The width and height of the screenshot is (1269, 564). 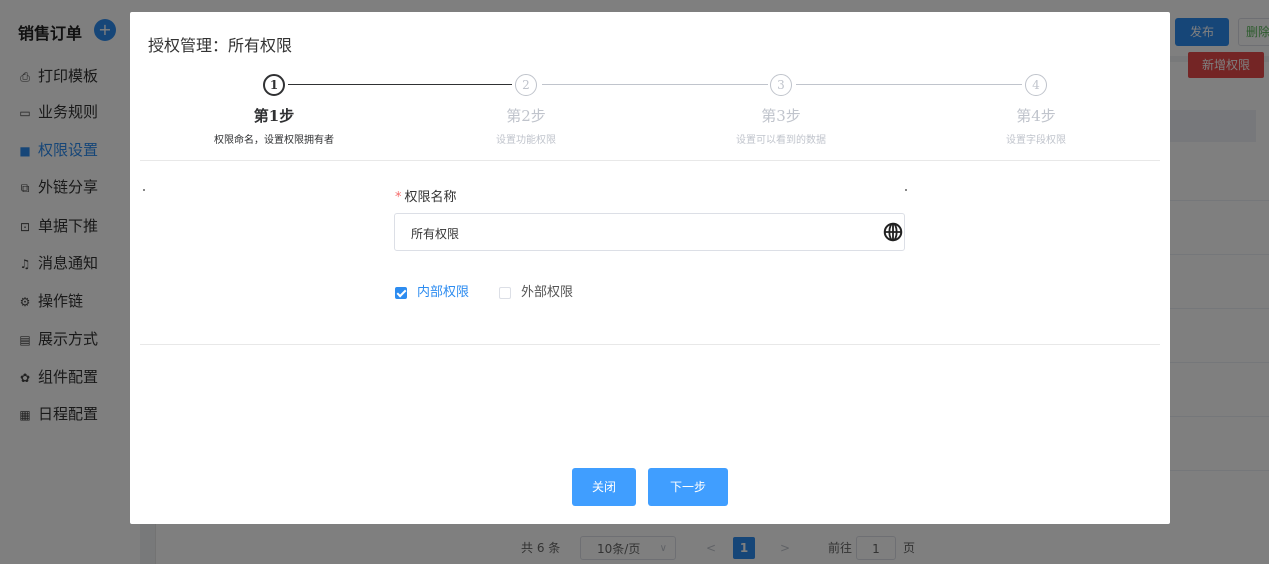 I want to click on step-title: 第3步, so click(x=781, y=116).